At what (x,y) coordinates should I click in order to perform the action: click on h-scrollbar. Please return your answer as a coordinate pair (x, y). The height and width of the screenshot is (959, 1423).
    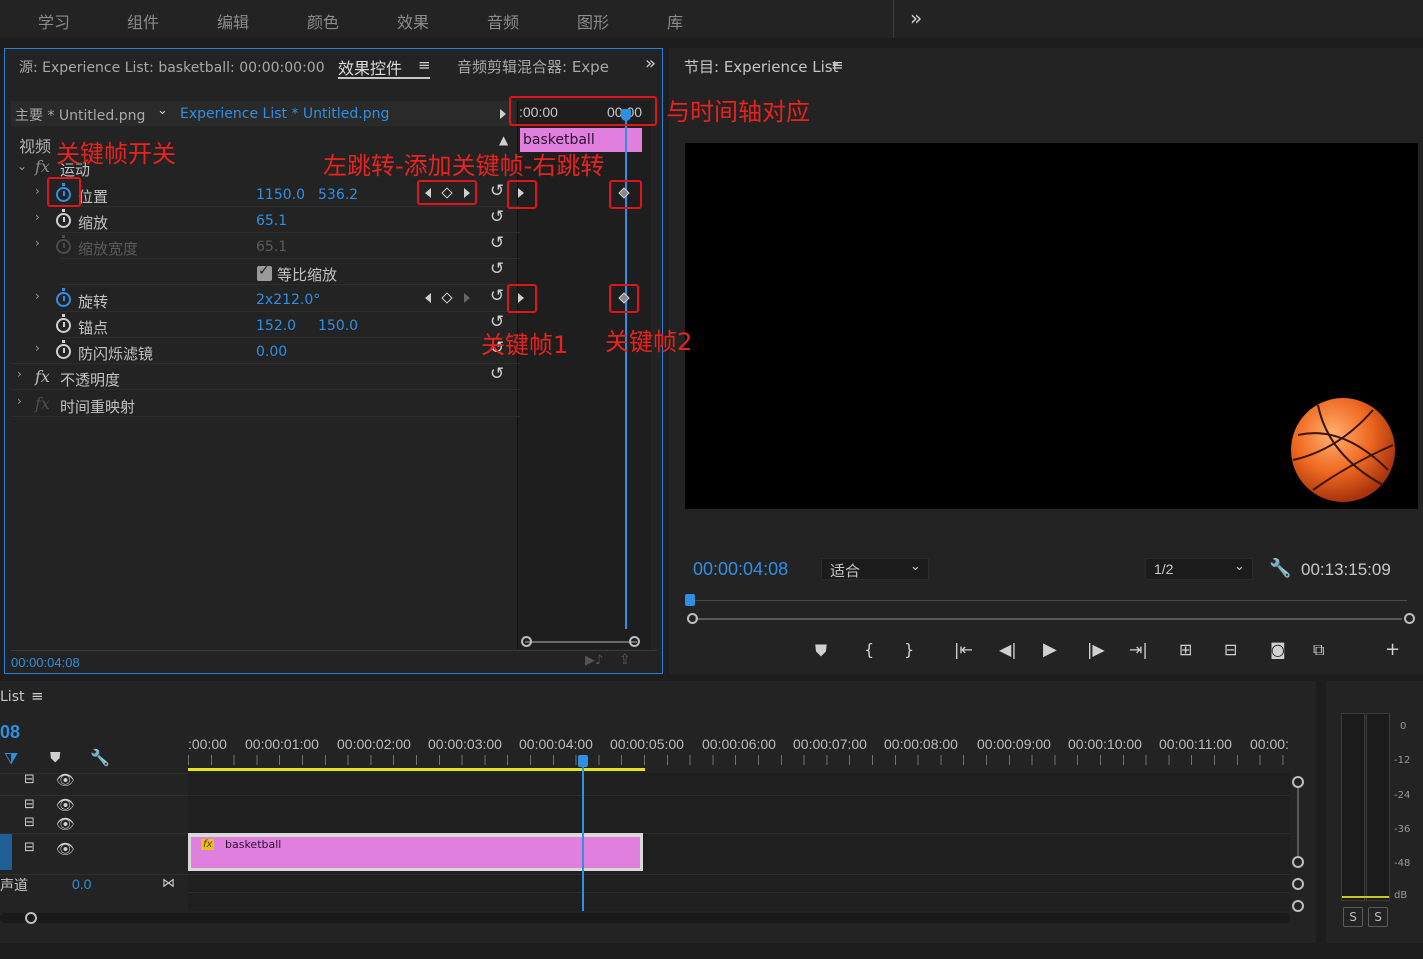
    Looking at the image, I should click on (645, 918).